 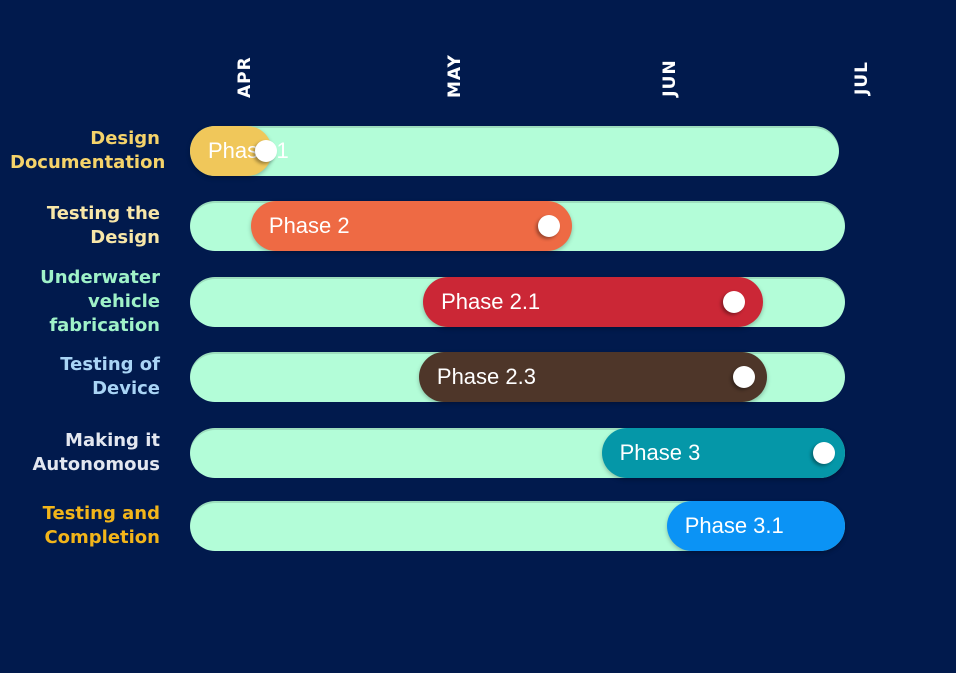 What do you see at coordinates (660, 452) in the screenshot?
I see `phase-label: Phase 3` at bounding box center [660, 452].